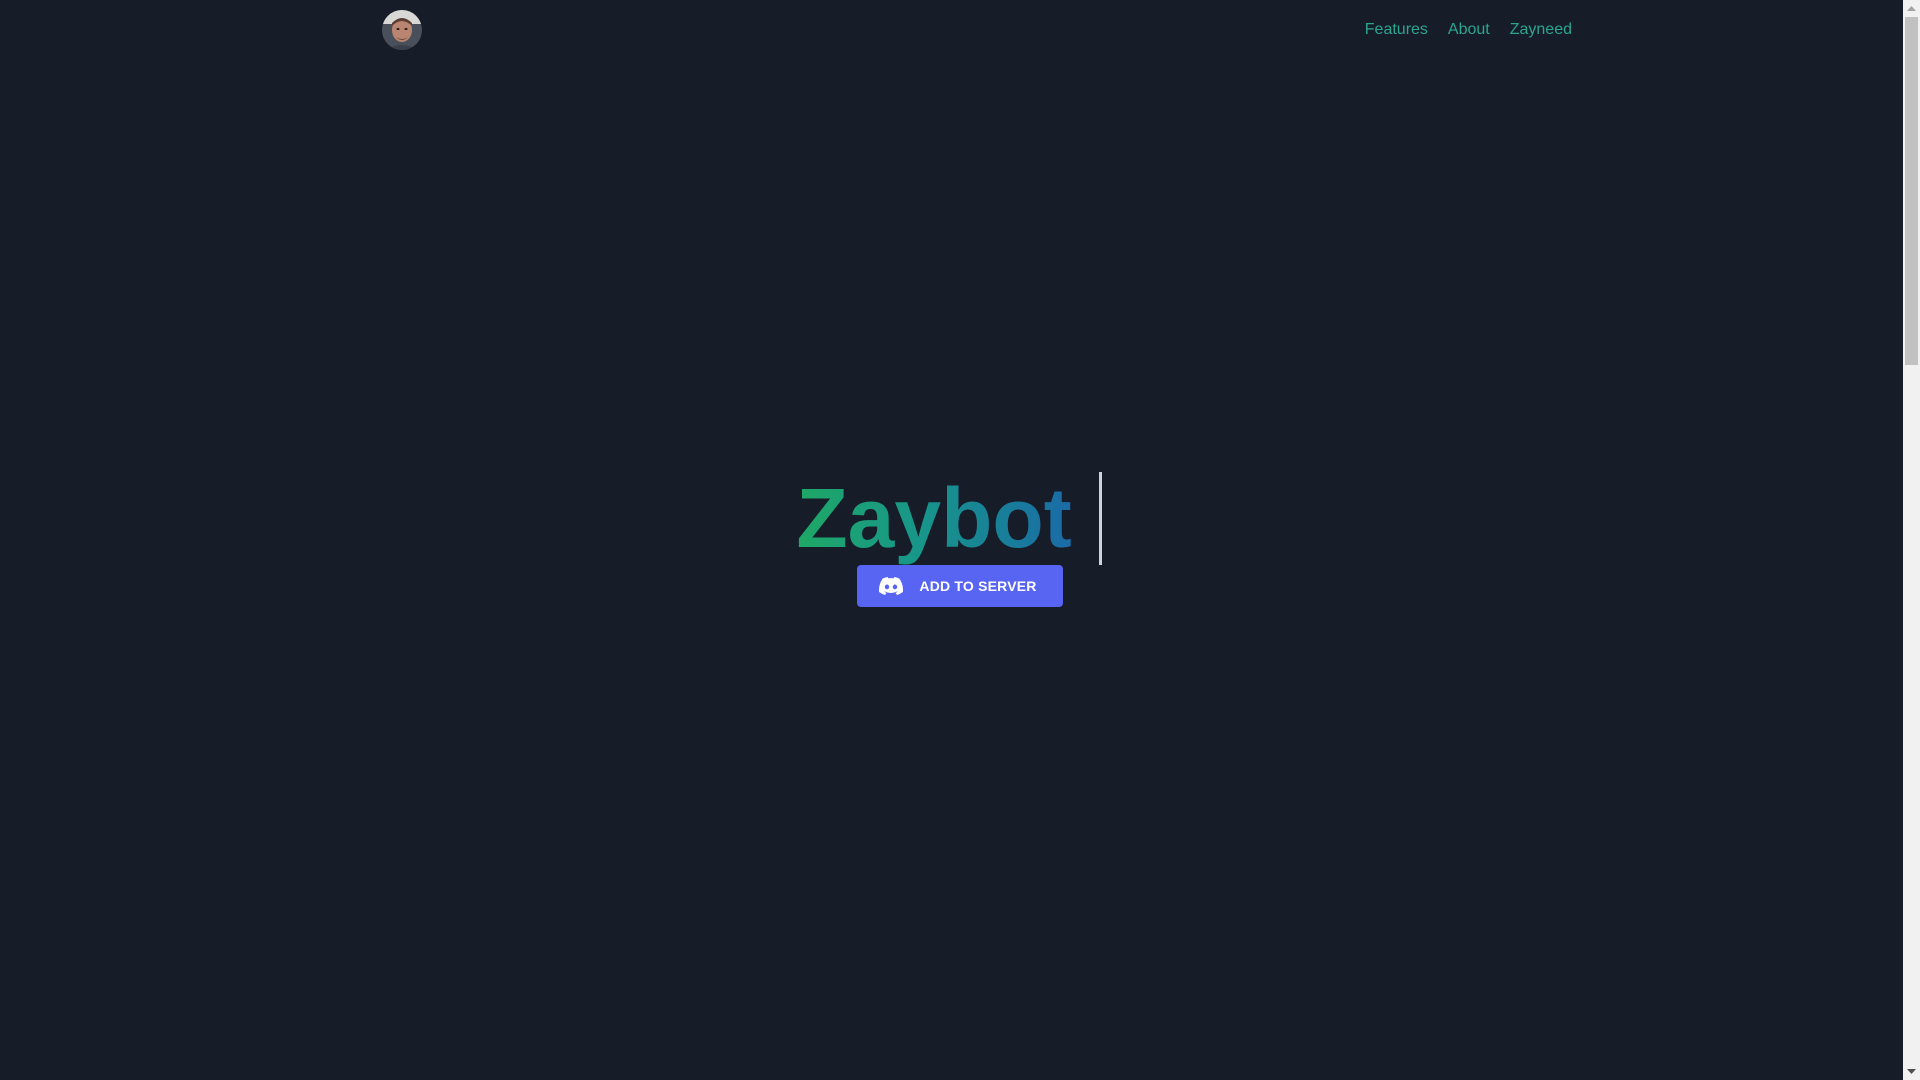  I want to click on scroll-up-arrow-icon, so click(1911, 8).